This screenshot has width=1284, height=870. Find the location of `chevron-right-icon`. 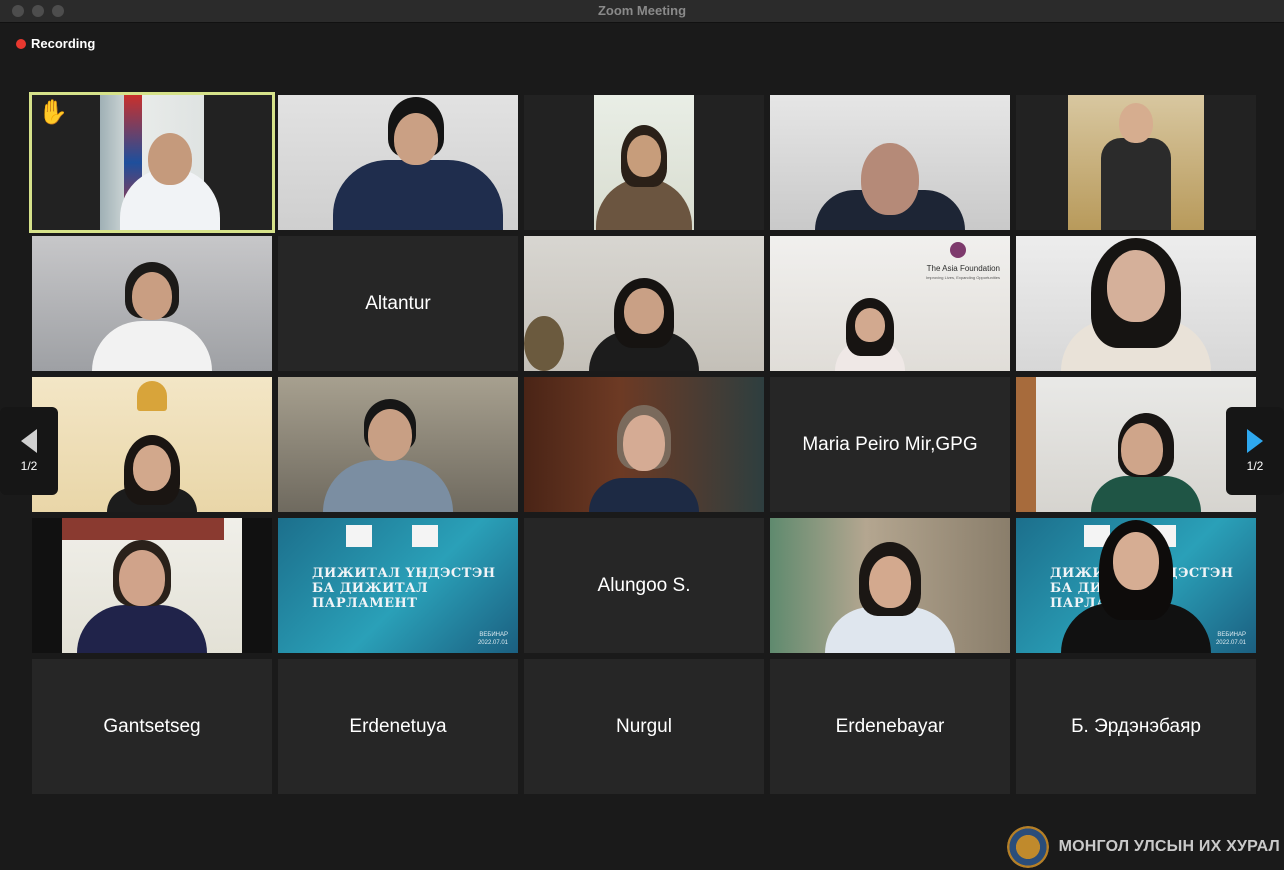

chevron-right-icon is located at coordinates (1255, 441).